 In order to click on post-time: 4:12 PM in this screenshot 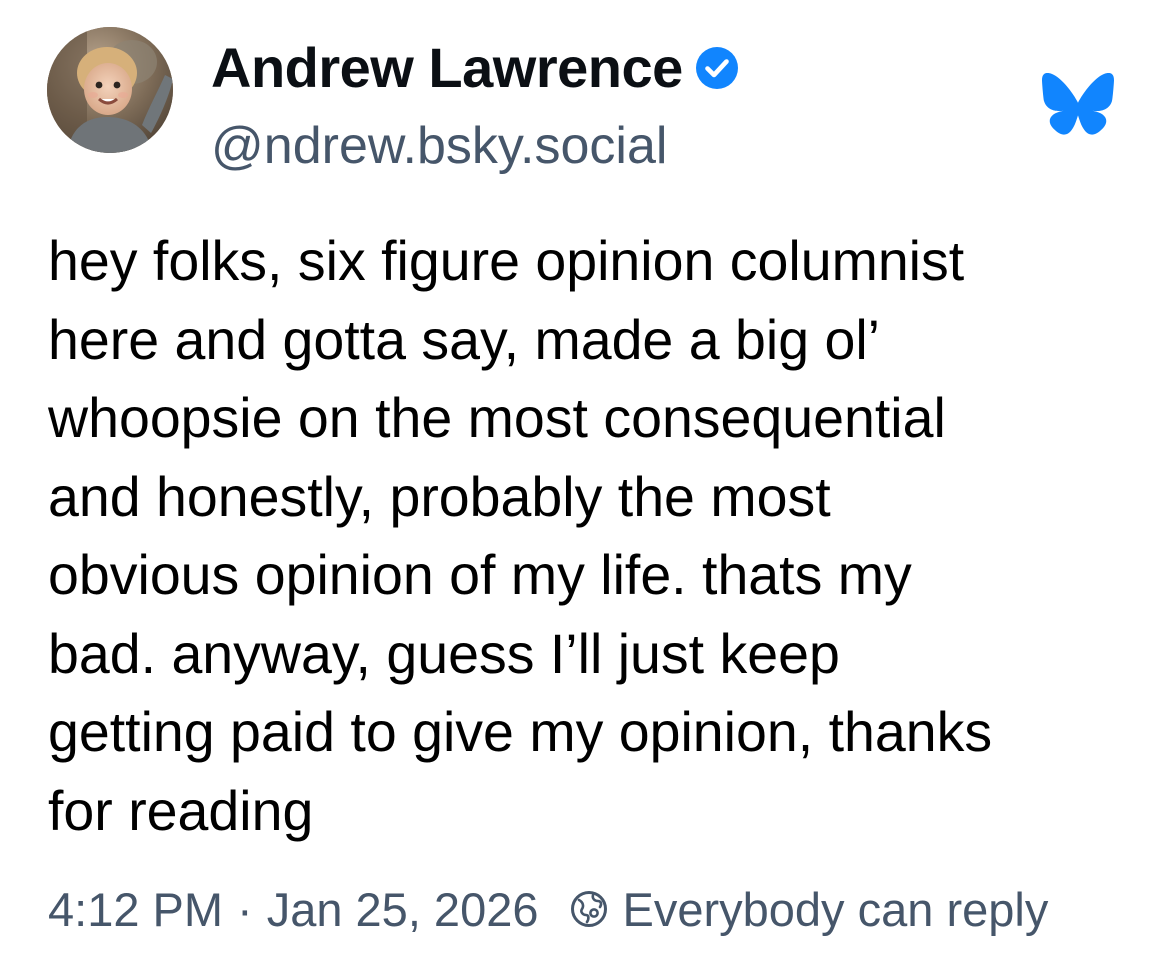, I will do `click(135, 909)`.